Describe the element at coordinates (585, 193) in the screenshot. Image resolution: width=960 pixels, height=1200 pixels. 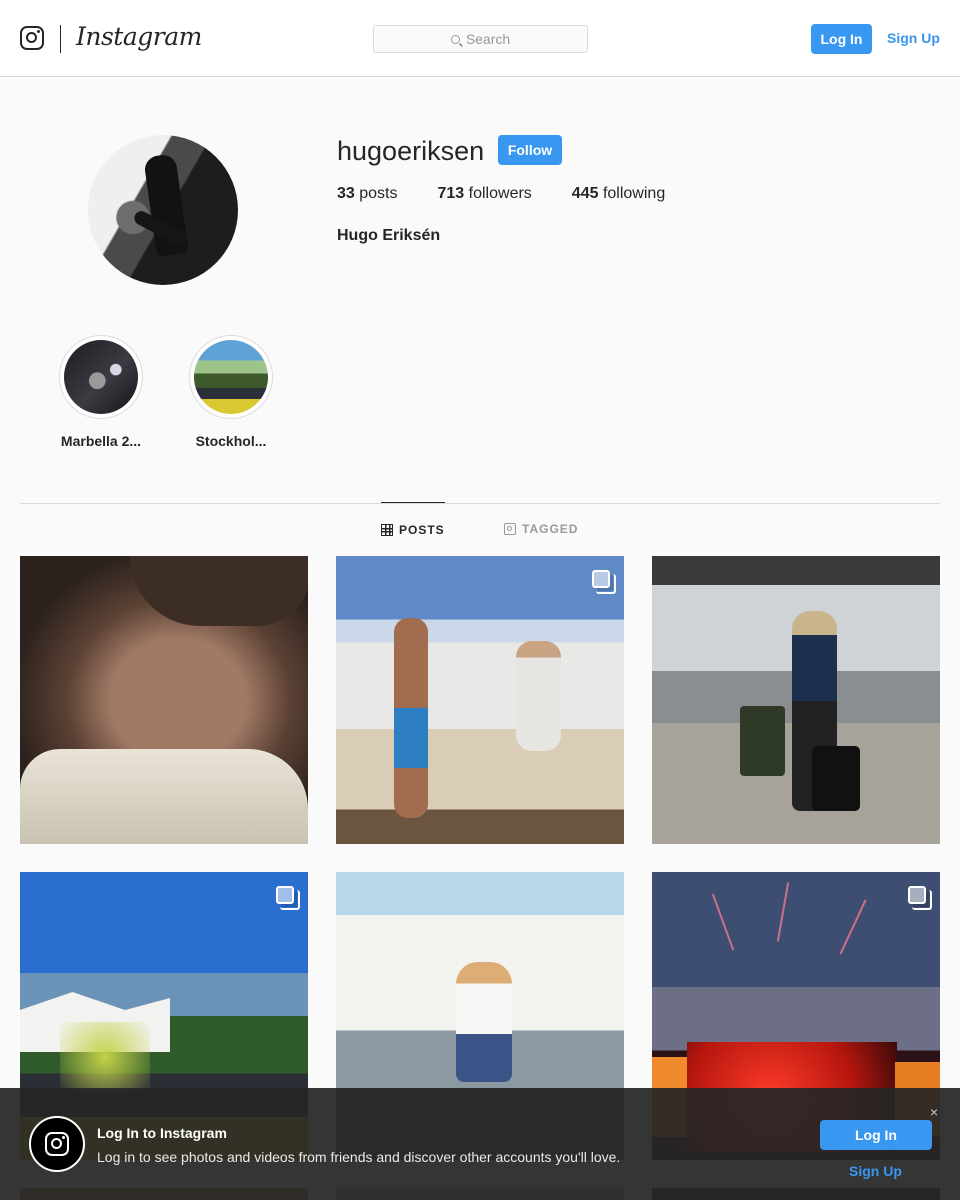
I see `following-count: 445` at that location.